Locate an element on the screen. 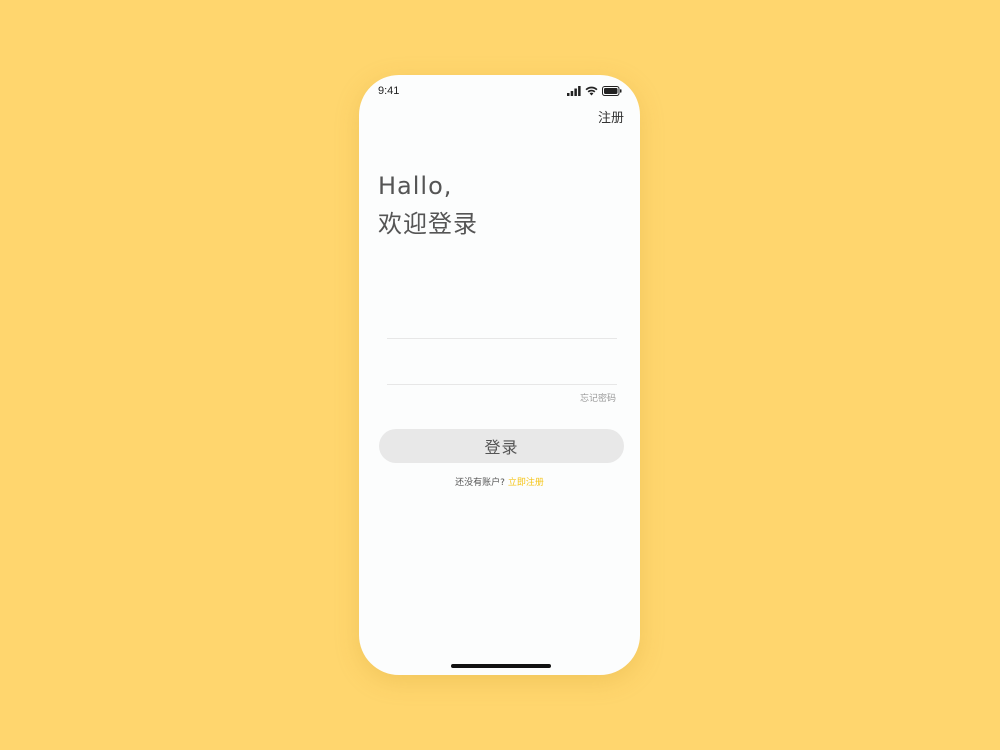  wifi-icon is located at coordinates (591, 91).